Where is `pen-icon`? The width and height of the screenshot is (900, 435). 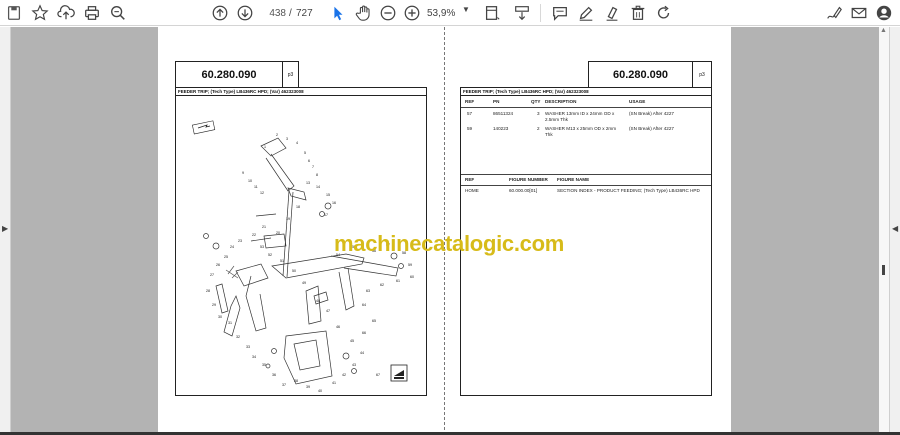
pen-icon is located at coordinates (586, 13).